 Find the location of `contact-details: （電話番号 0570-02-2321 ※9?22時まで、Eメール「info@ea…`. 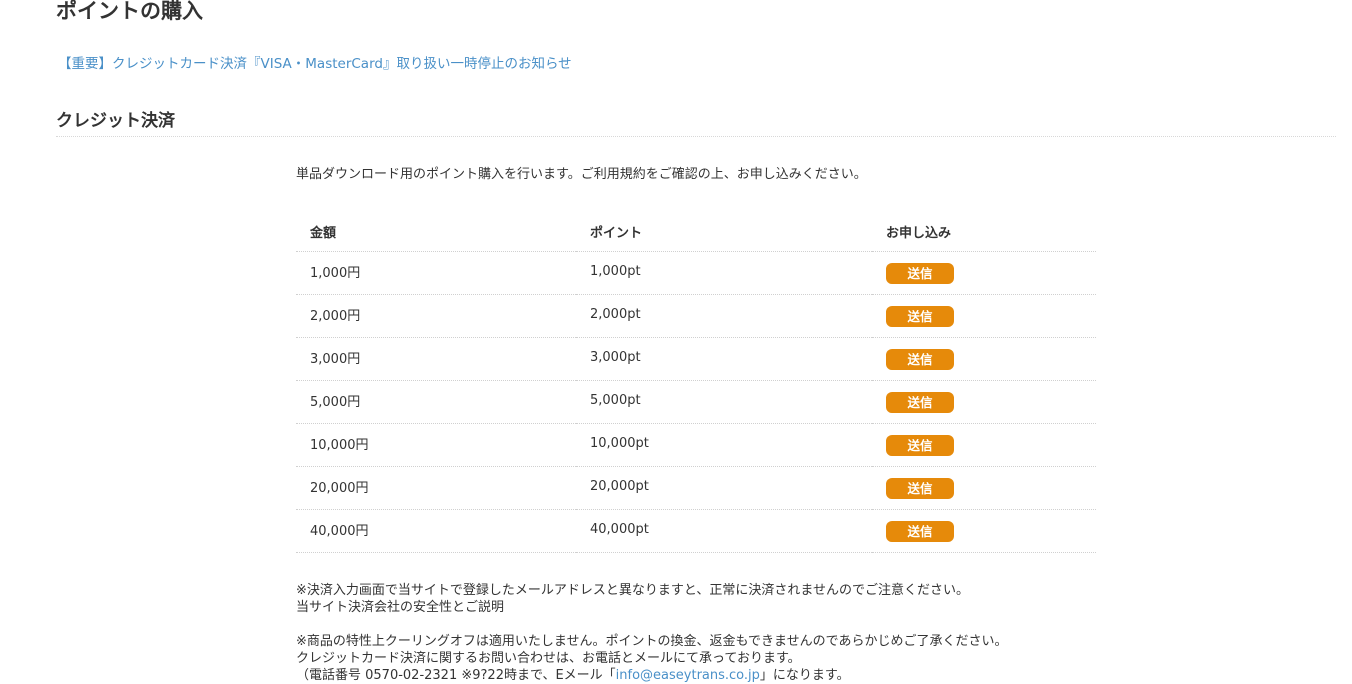

contact-details: （電話番号 0570-02-2321 ※9?22時まで、Eメール「info@ea… is located at coordinates (651, 675).